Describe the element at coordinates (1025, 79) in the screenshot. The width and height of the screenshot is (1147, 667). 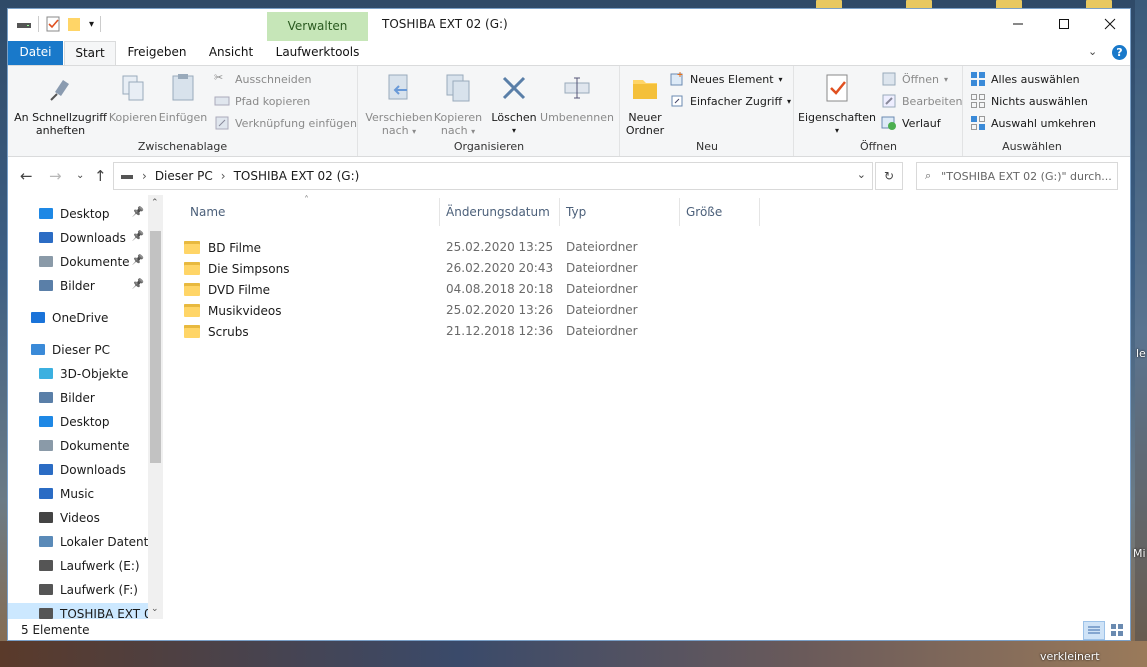
I see `select-all-button: Alles auswählen` at that location.